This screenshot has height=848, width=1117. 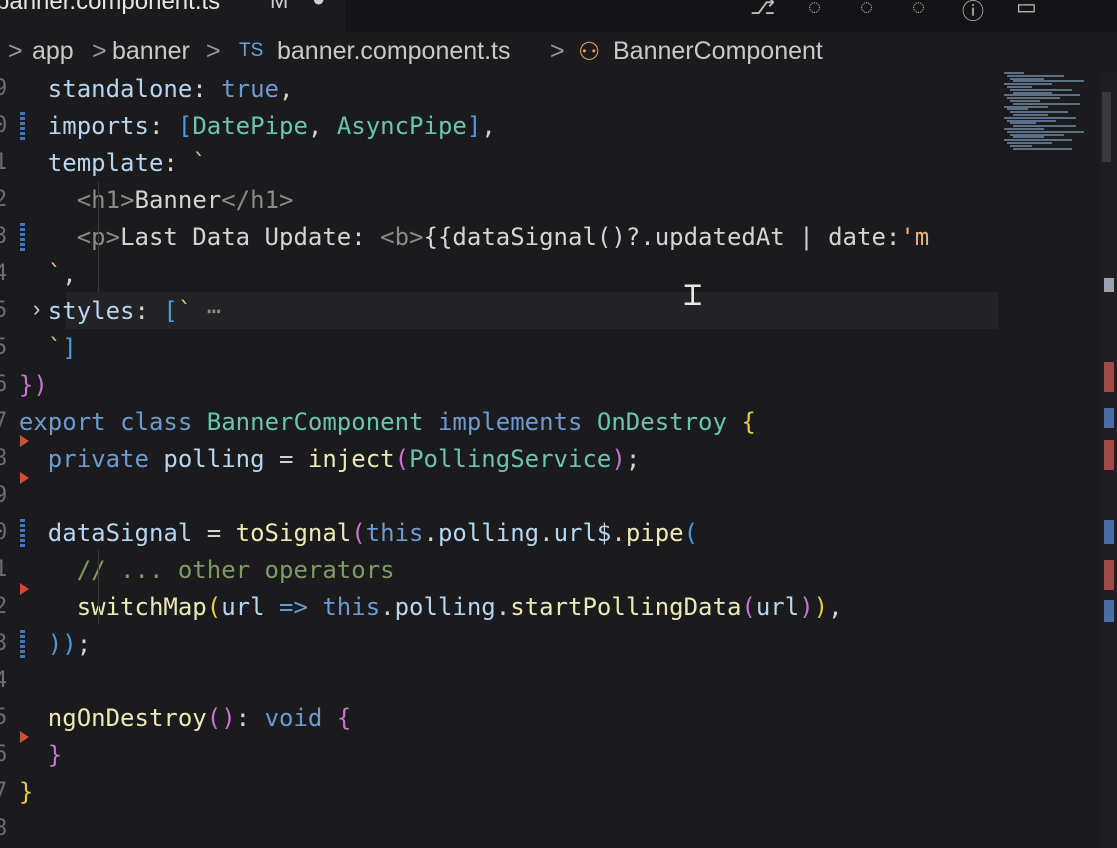 What do you see at coordinates (151, 51) in the screenshot?
I see `breadcrumb-banner: banner` at bounding box center [151, 51].